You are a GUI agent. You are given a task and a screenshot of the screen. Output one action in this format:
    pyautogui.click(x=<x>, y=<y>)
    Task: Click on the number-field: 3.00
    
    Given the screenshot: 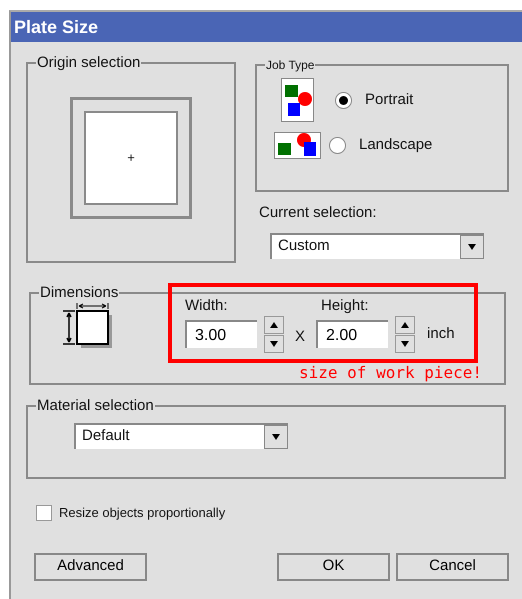 What is the action you would take?
    pyautogui.click(x=221, y=334)
    